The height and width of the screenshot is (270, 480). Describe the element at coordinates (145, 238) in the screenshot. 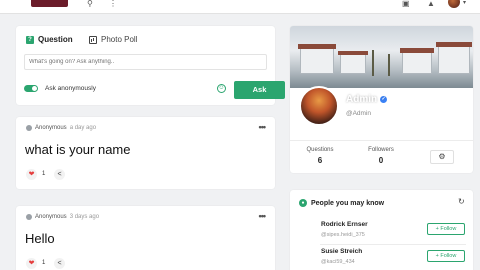

I see `question-post: Anonymous 3 days ago ••• Hello ❤ 1 <` at that location.